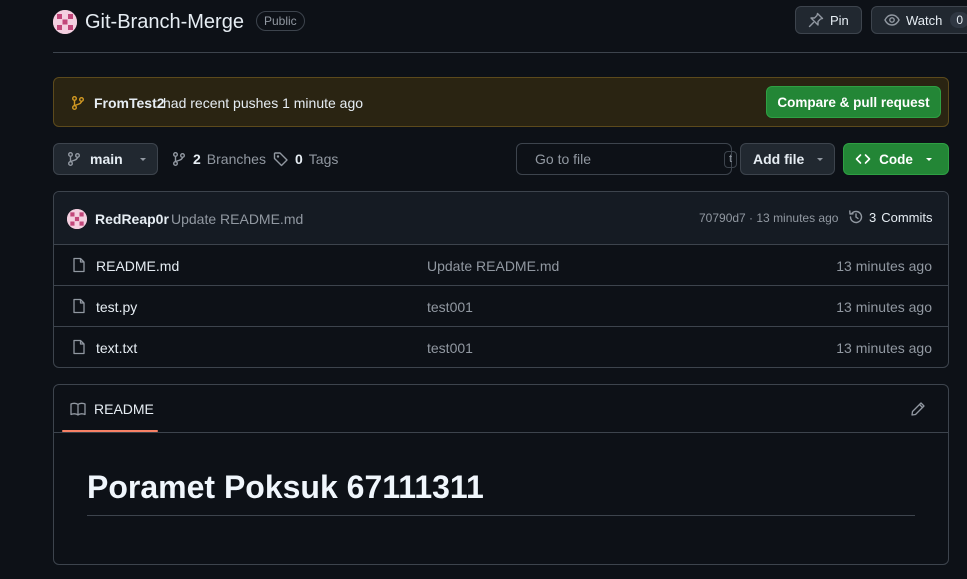  What do you see at coordinates (510, 52) in the screenshot?
I see `header-divider` at bounding box center [510, 52].